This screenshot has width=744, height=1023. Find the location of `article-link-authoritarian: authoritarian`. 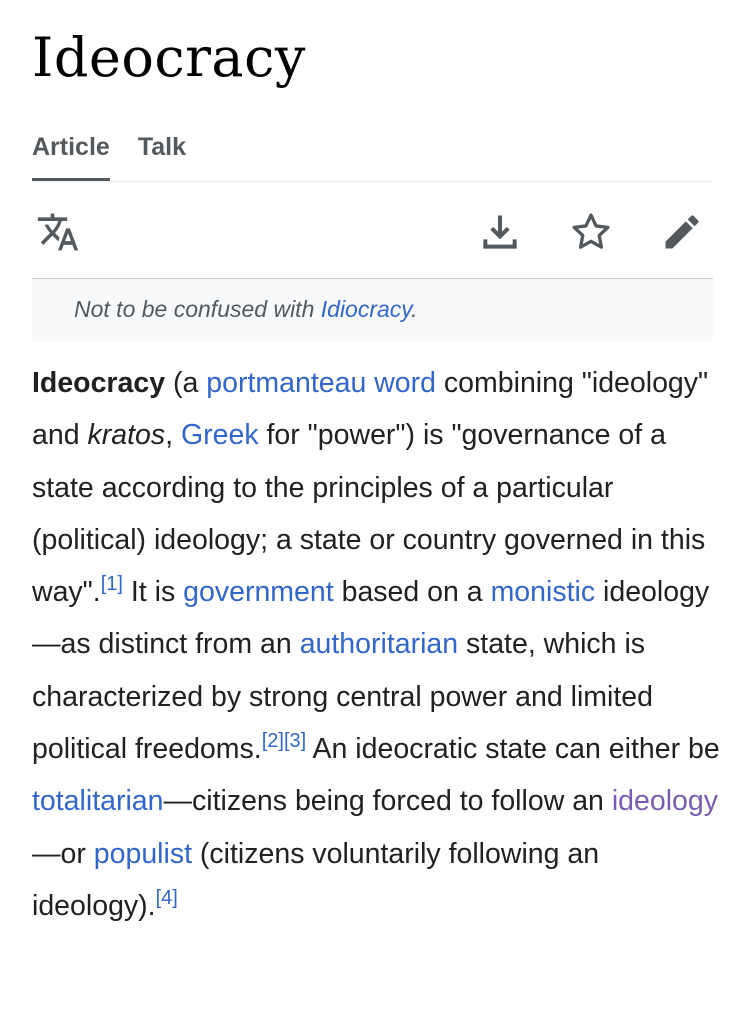

article-link-authoritarian: authoritarian is located at coordinates (379, 644).